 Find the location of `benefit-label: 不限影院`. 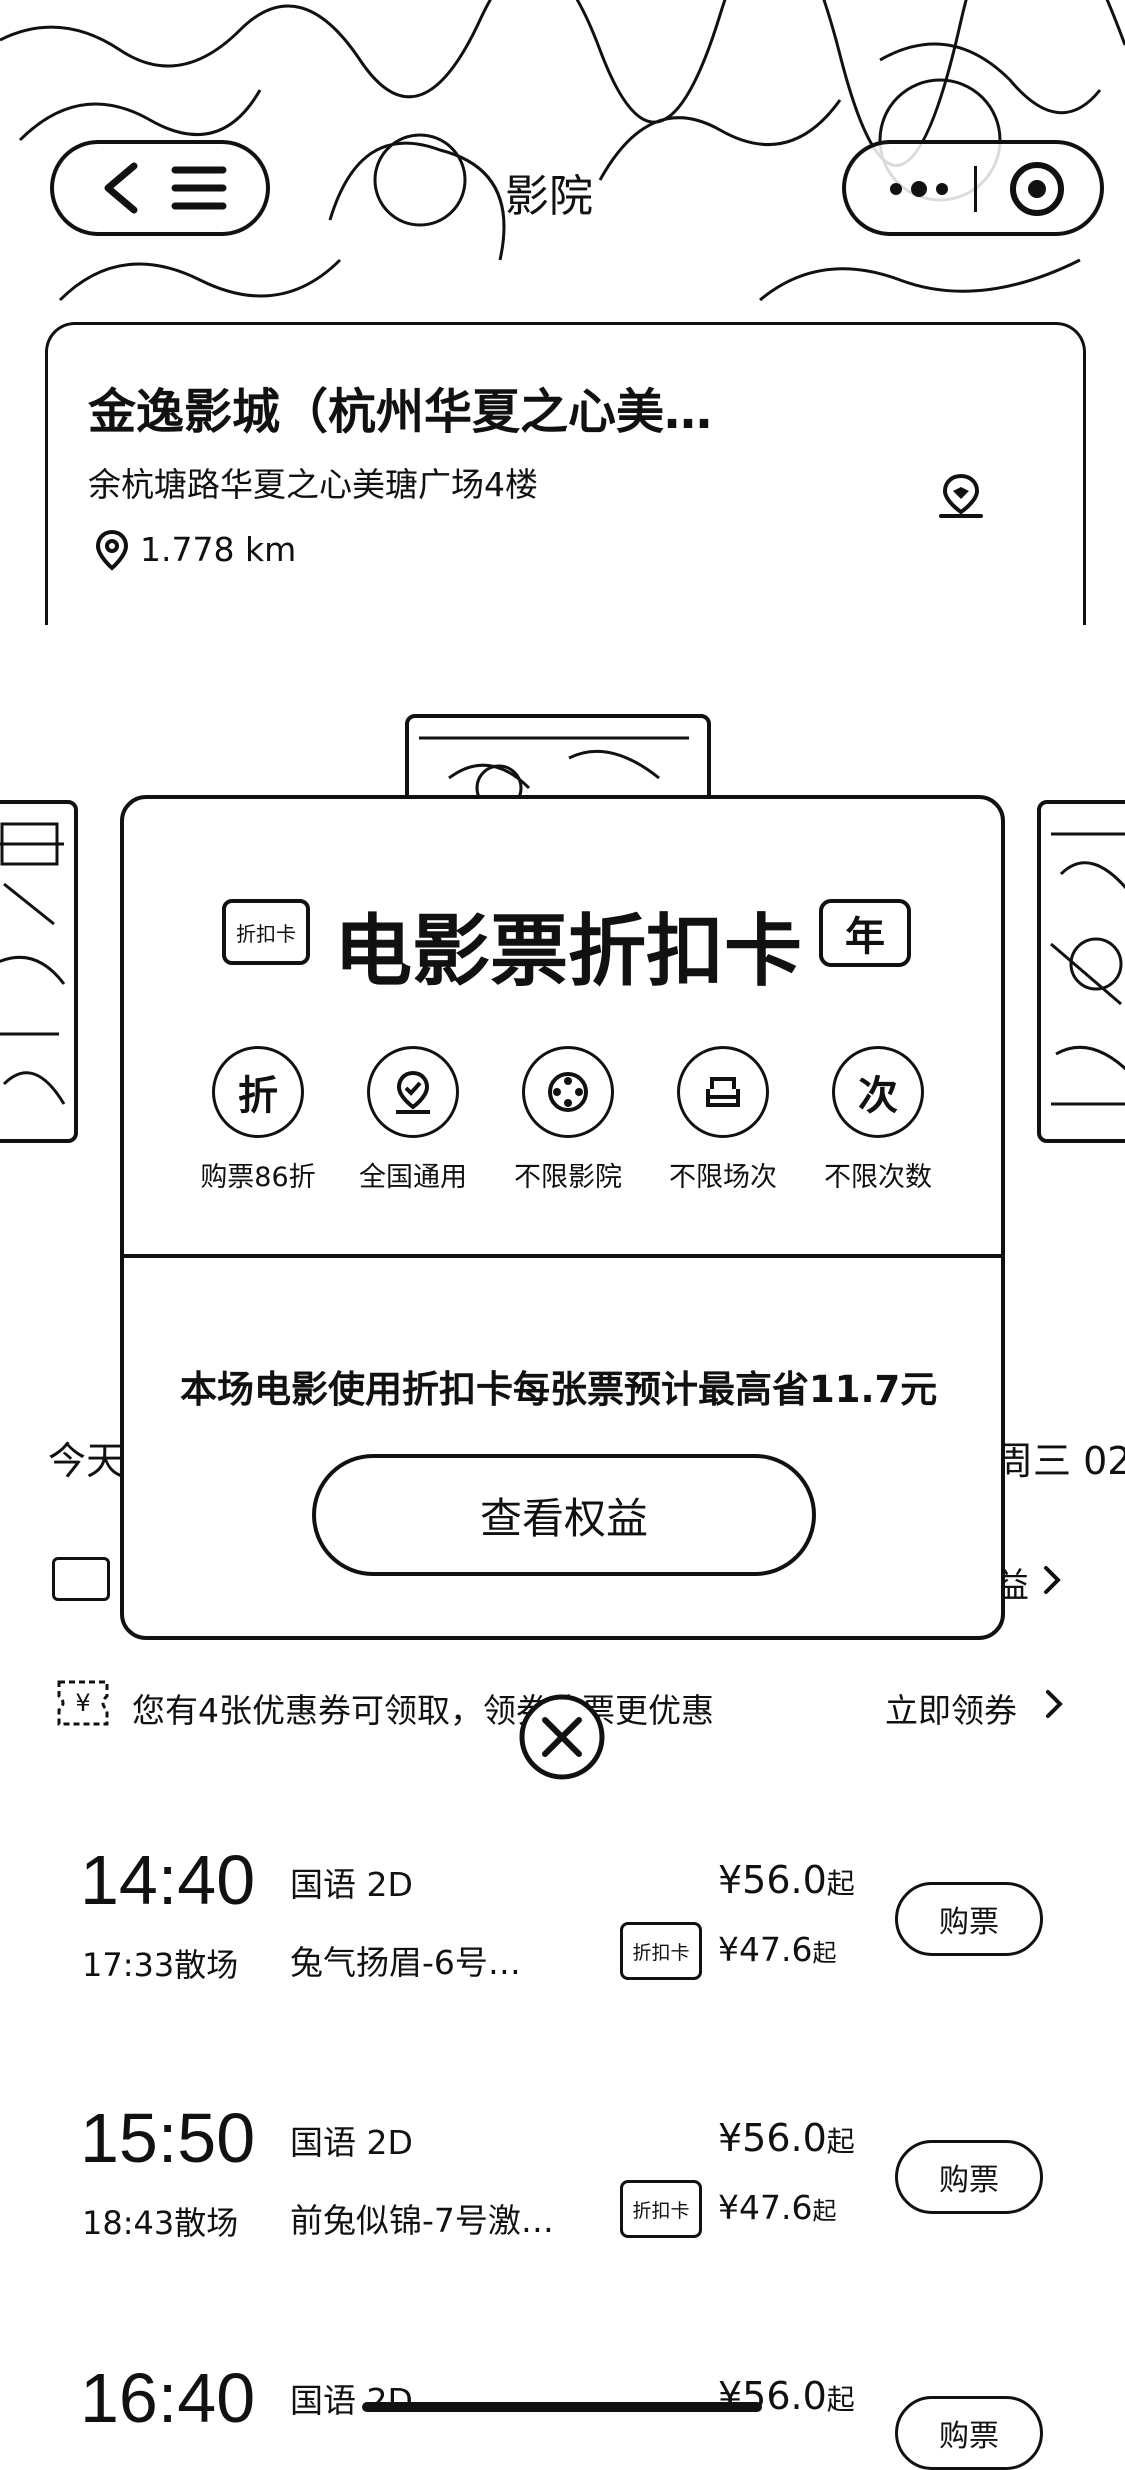

benefit-label: 不限影院 is located at coordinates (568, 1177).